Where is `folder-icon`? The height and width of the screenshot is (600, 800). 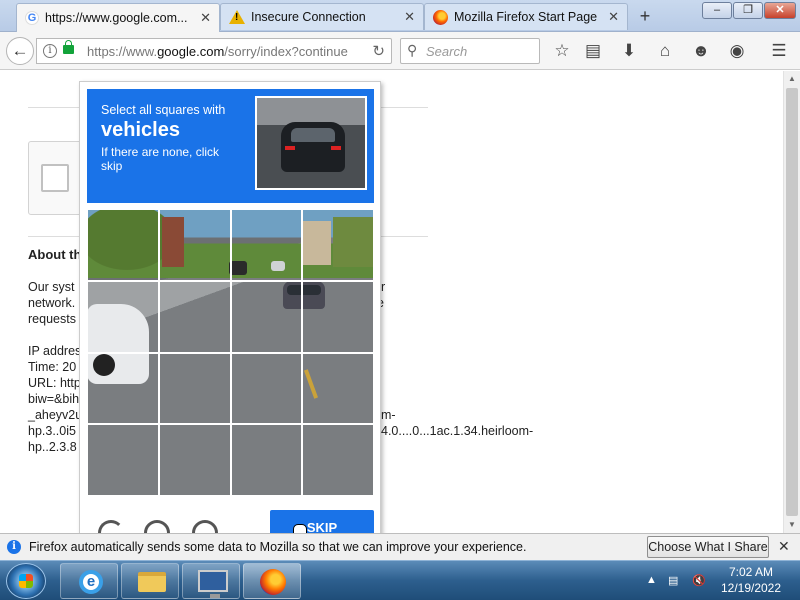 folder-icon is located at coordinates (152, 582).